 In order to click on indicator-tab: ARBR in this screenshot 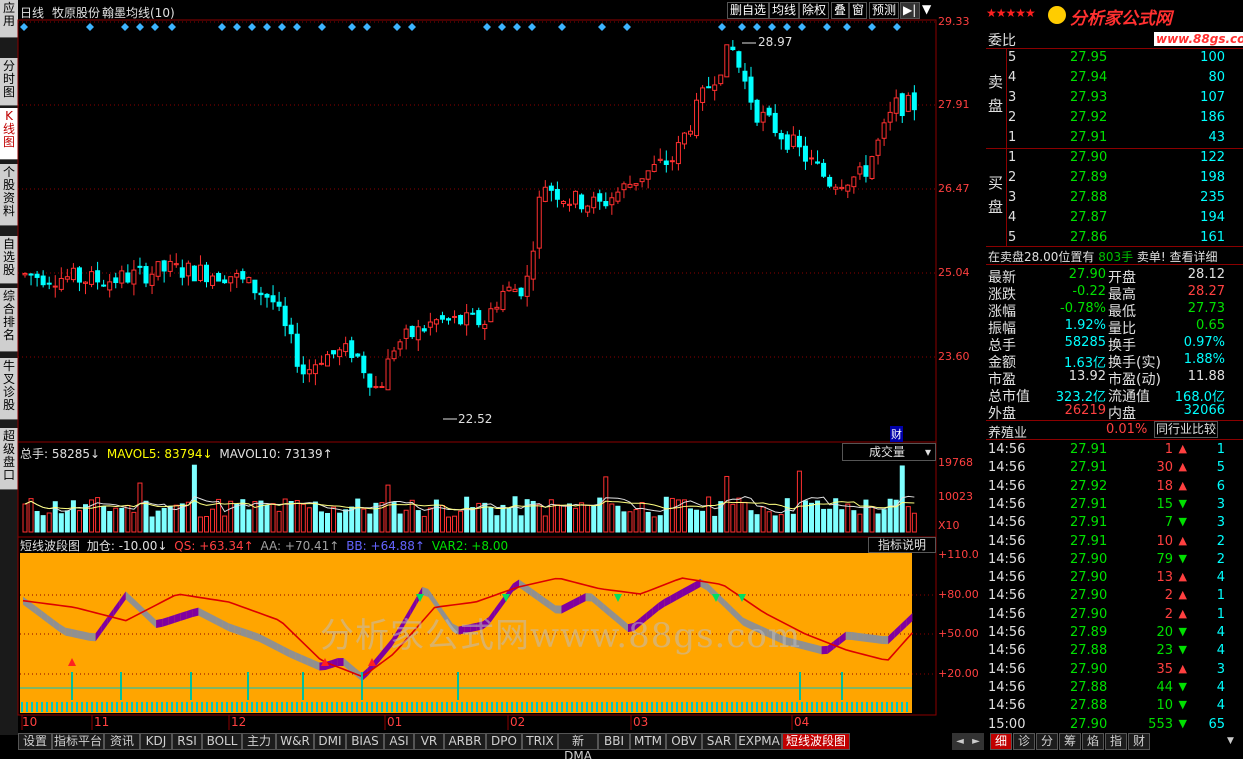, I will do `click(465, 741)`.